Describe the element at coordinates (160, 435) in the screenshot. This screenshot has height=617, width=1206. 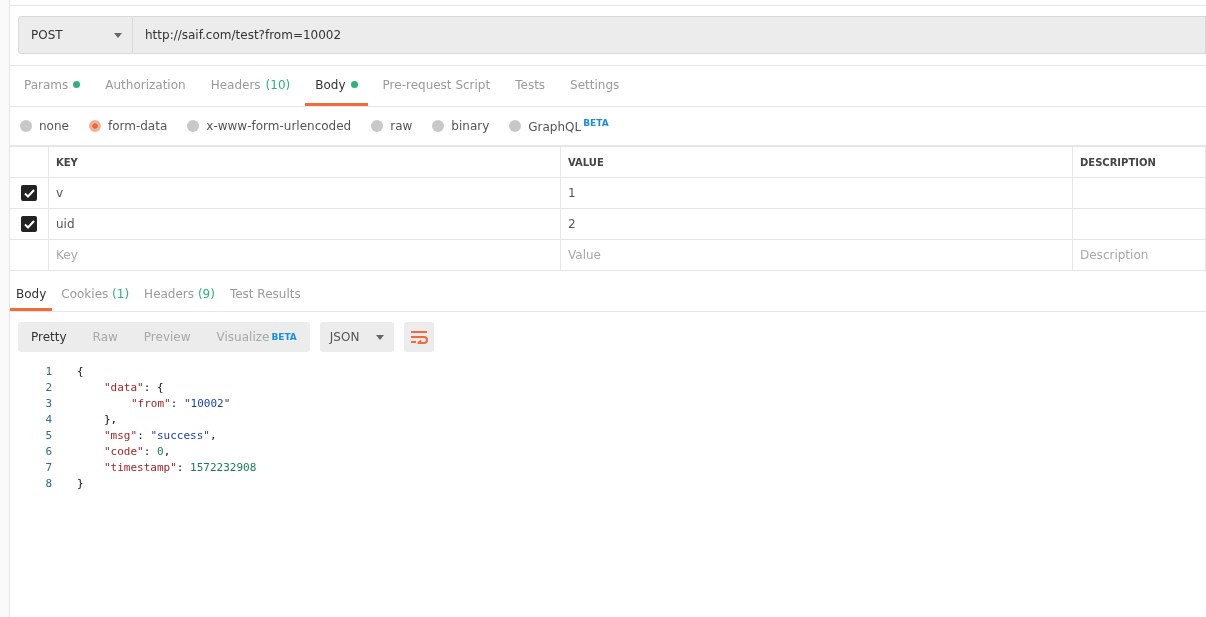
I see `code-line: "msg": "success",` at that location.